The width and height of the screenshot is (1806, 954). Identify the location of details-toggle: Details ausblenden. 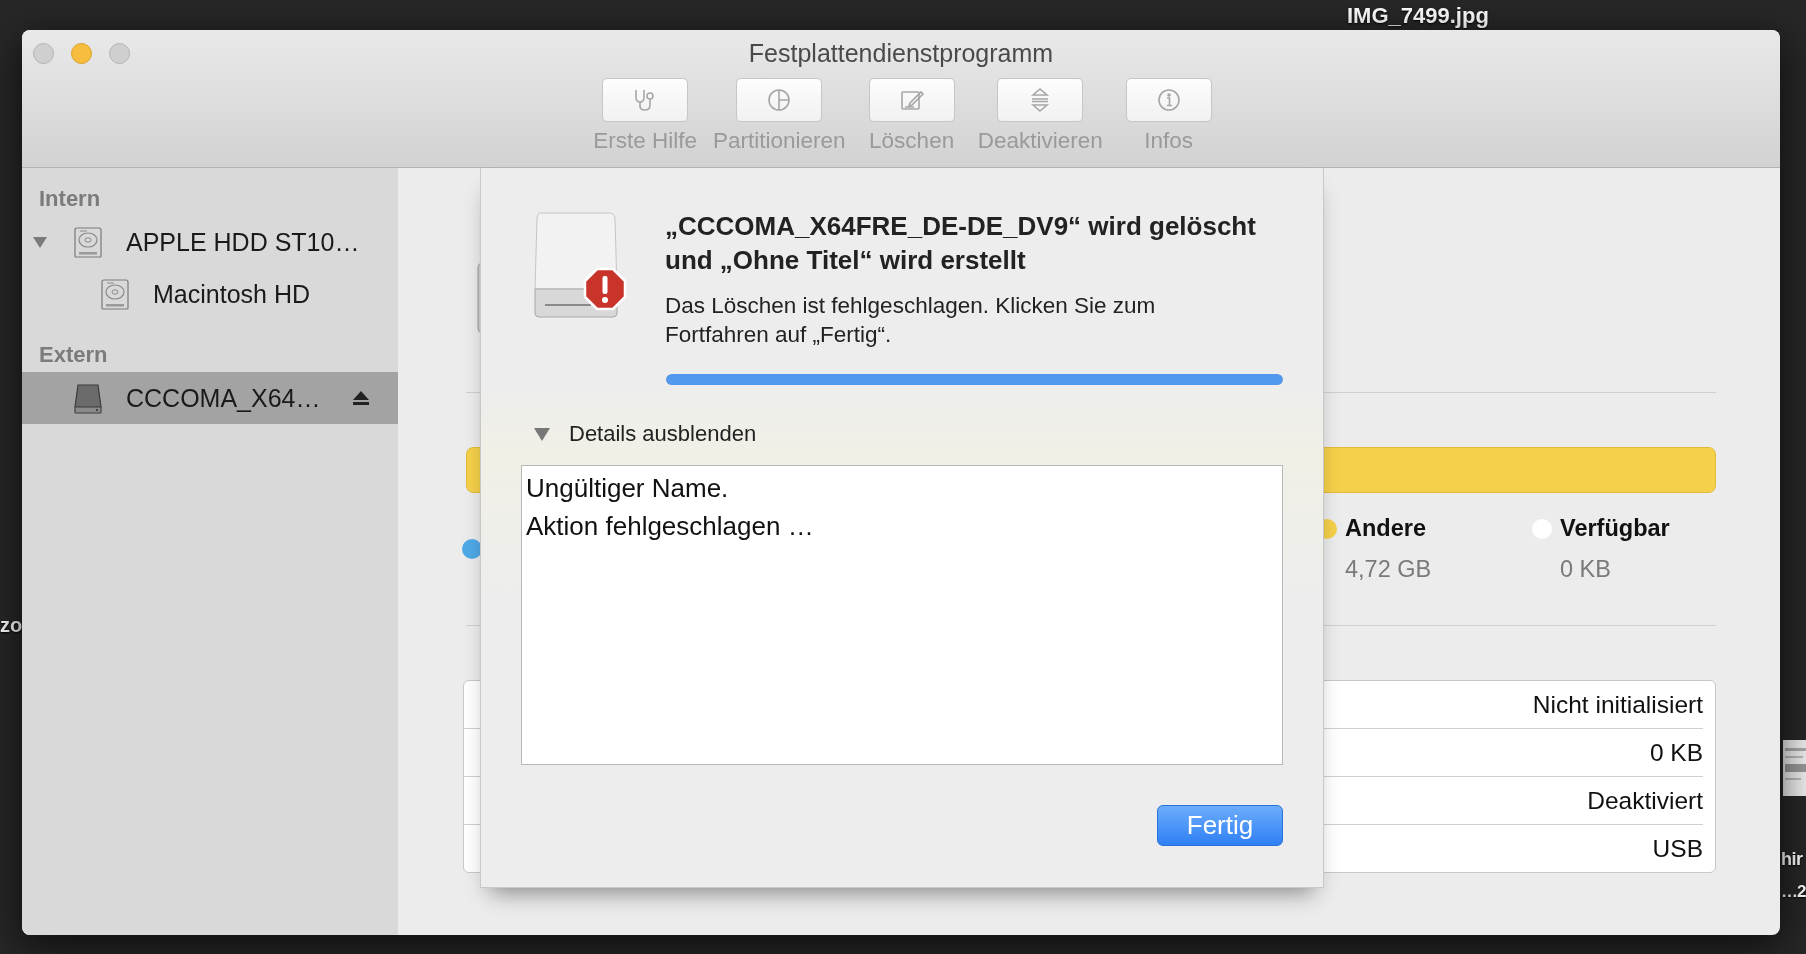
(639, 434).